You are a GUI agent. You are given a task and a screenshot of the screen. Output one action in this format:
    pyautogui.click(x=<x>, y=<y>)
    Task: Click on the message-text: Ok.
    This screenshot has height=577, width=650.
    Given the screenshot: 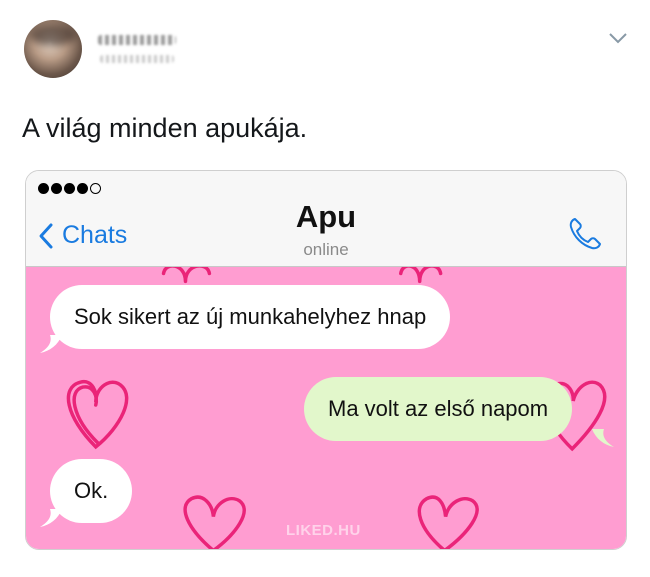 What is the action you would take?
    pyautogui.click(x=91, y=490)
    